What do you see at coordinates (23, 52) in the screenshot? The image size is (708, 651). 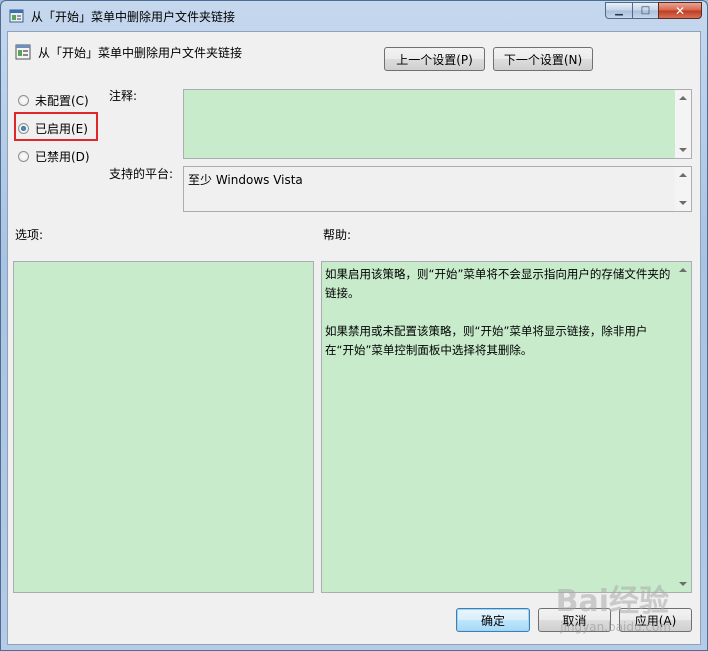 I see `setting-icon` at bounding box center [23, 52].